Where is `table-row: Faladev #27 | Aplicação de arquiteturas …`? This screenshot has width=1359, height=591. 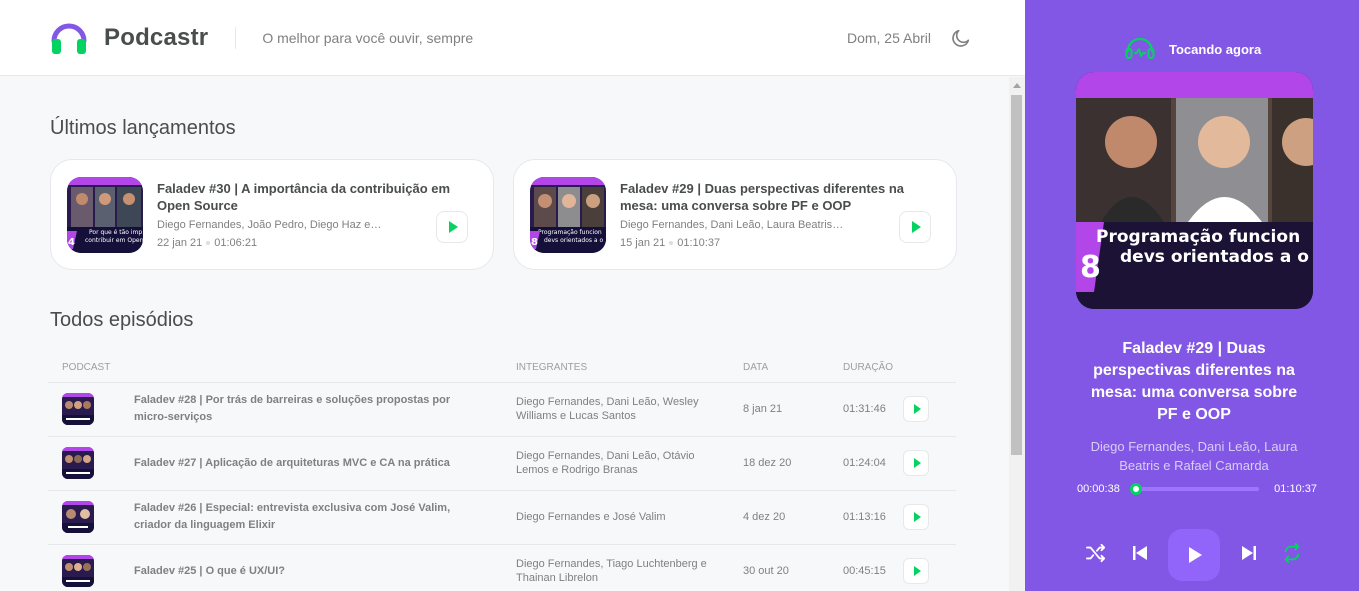 table-row: Faladev #27 | Aplicação de arquiteturas … is located at coordinates (502, 463).